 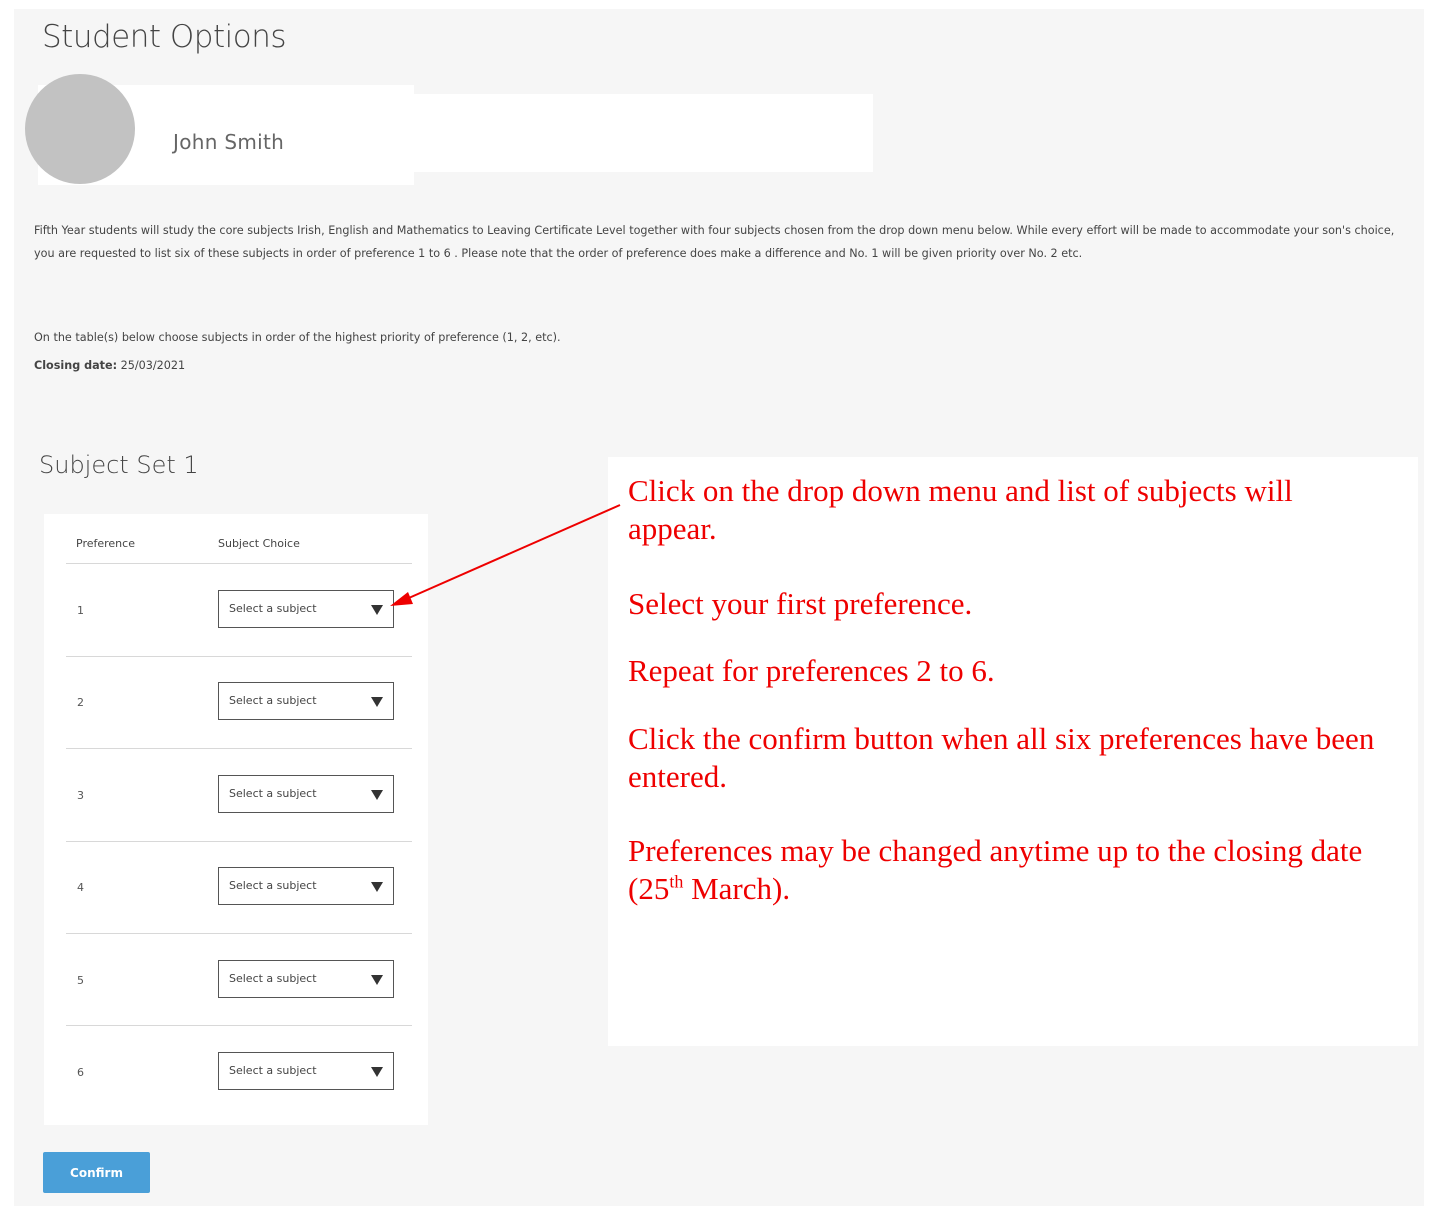 I want to click on subject-select-4: Select a subject, so click(x=306, y=886).